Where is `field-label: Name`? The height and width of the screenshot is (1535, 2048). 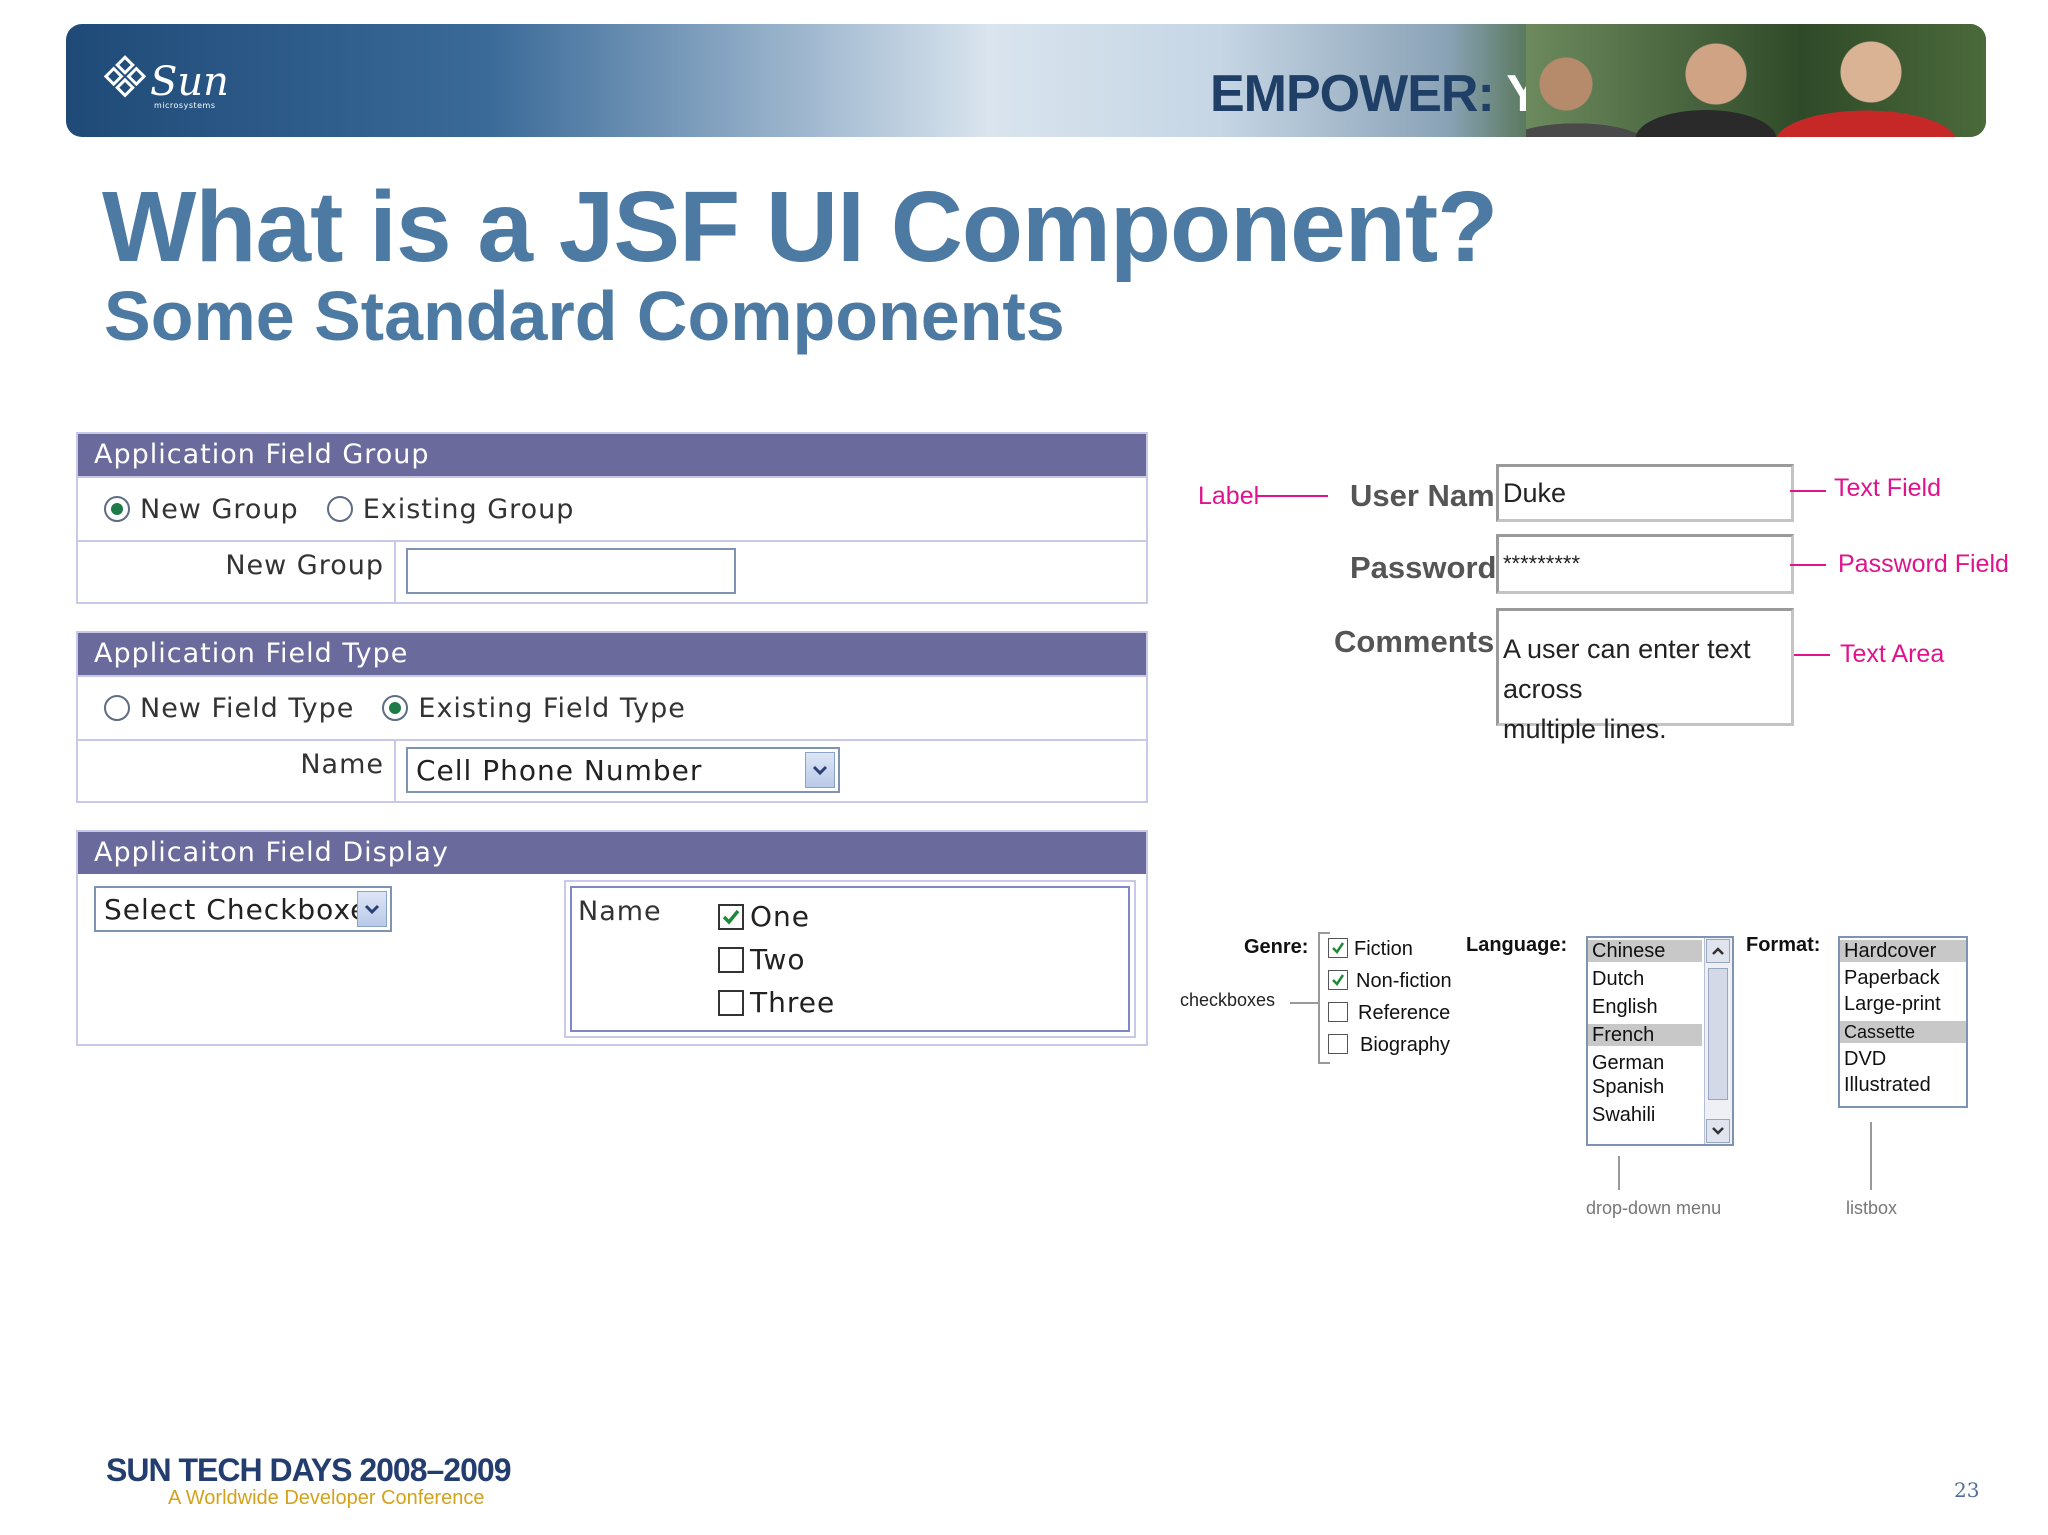 field-label: Name is located at coordinates (237, 771).